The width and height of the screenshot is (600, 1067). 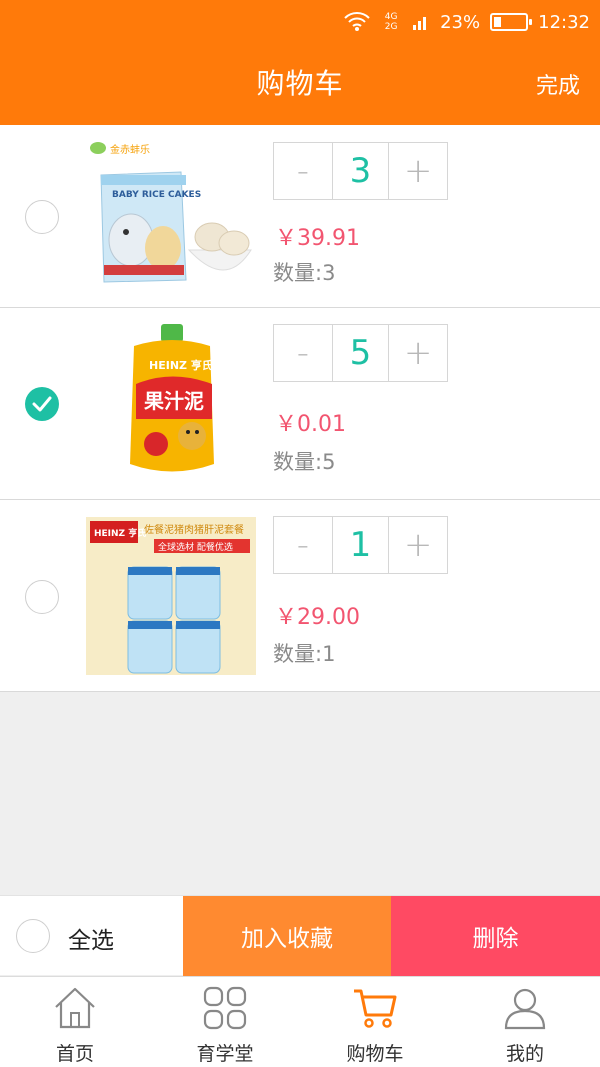 What do you see at coordinates (194, 529) in the screenshot?
I see `product-name-text: 佐餐泥猪肉猪肝泥套餐` at bounding box center [194, 529].